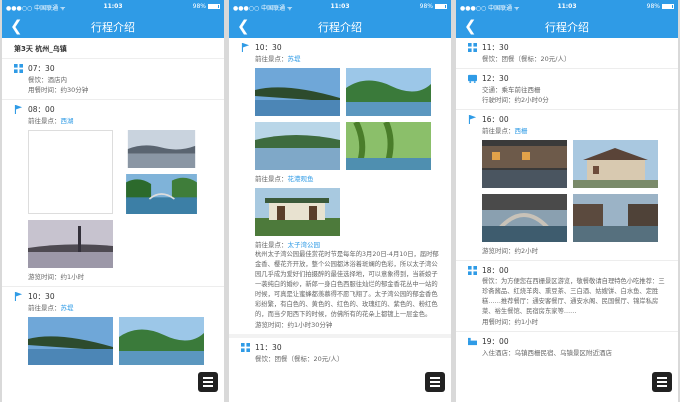 Image resolution: width=680 pixels, height=402 pixels. Describe the element at coordinates (301, 179) in the screenshot. I see `destination-link: 花港观鱼` at that location.